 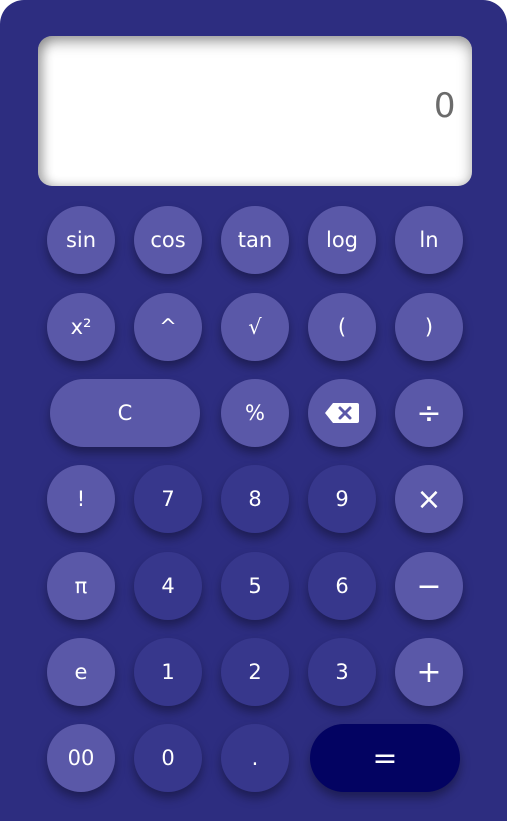 I want to click on decimal-point-button: ., so click(x=255, y=758).